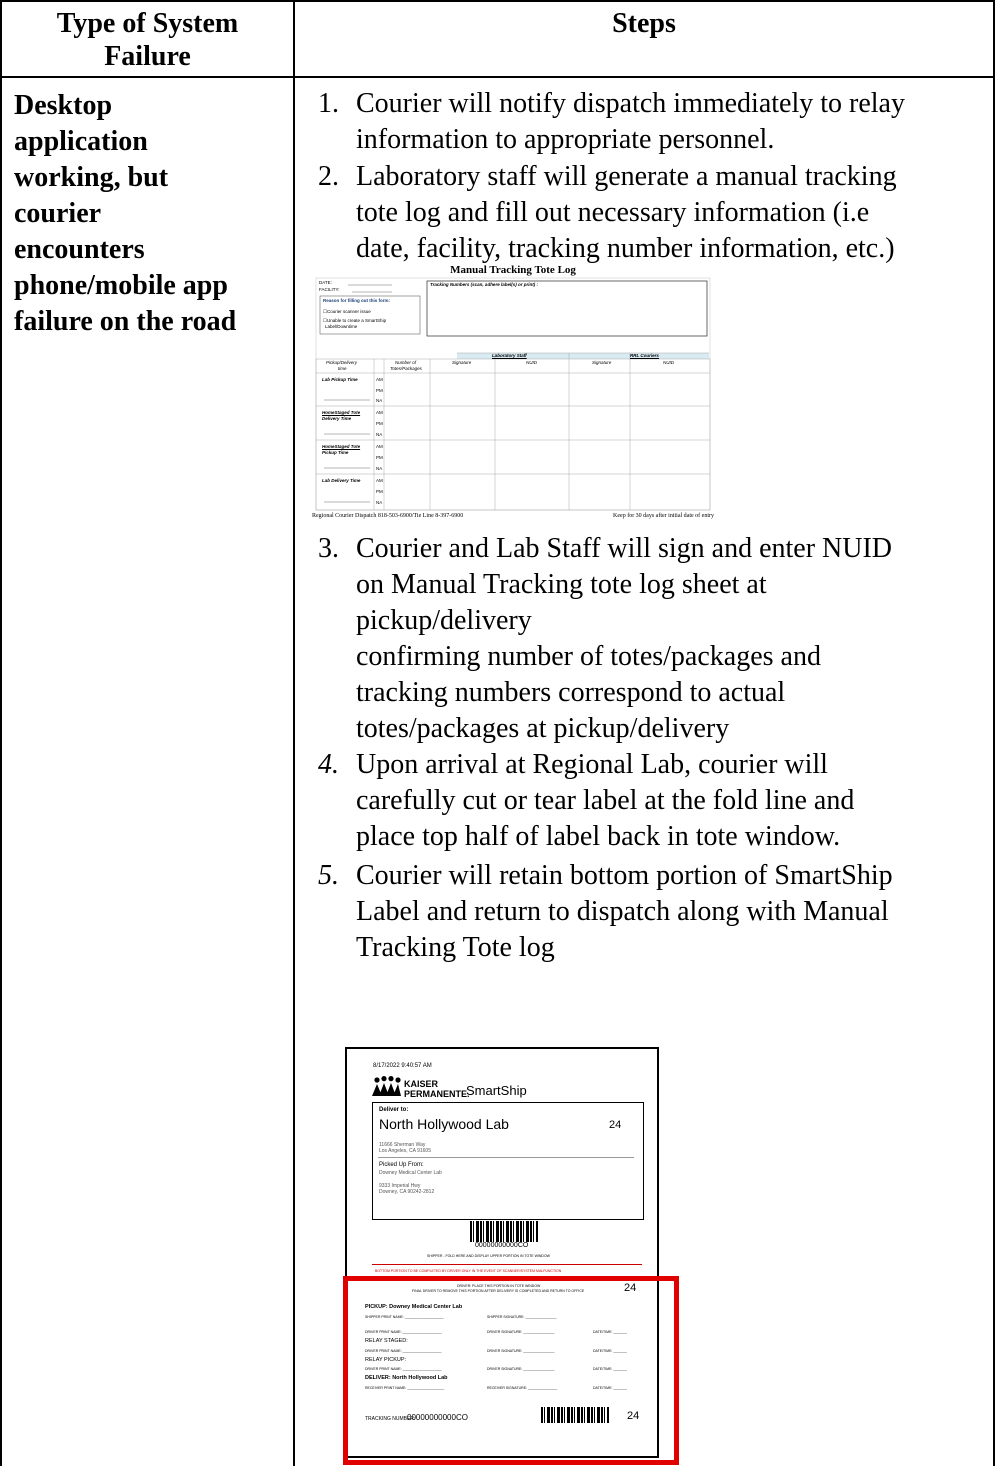 Image resolution: width=995 pixels, height=1466 pixels. I want to click on failure-type-line: Desktop, so click(63, 105).